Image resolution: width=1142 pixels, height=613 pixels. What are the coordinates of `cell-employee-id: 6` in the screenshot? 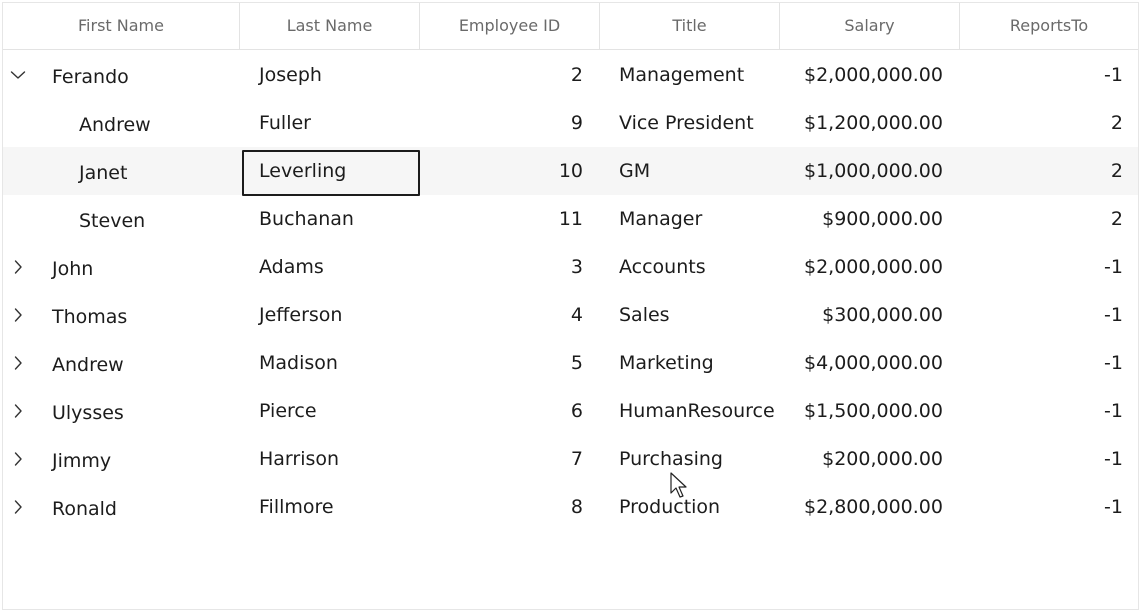 It's located at (501, 411).